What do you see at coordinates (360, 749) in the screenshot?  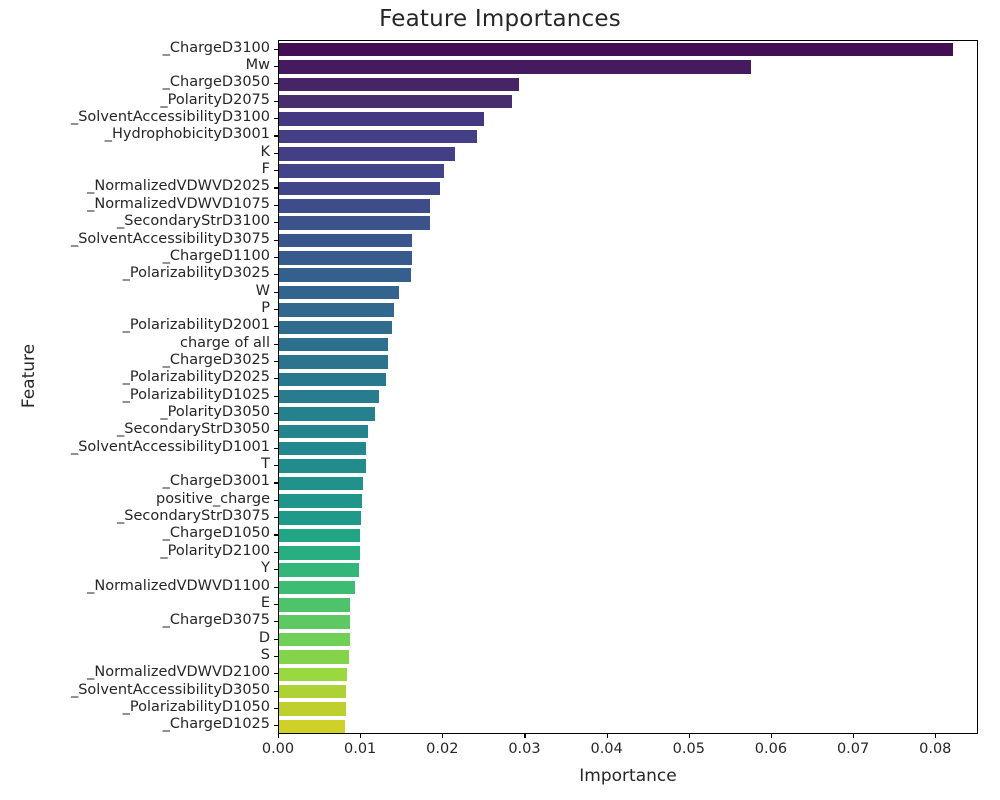 I see `x-tick-label: 0.01` at bounding box center [360, 749].